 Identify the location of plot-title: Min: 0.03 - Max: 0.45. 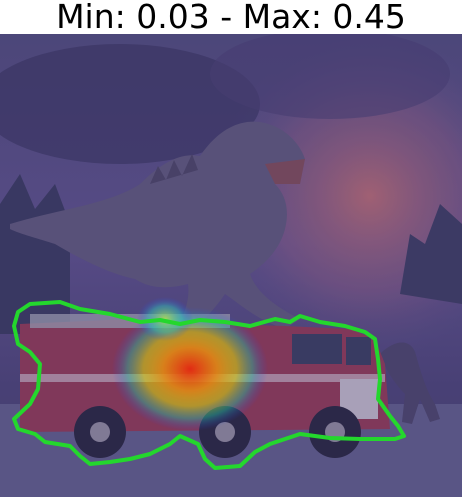
(231, 18).